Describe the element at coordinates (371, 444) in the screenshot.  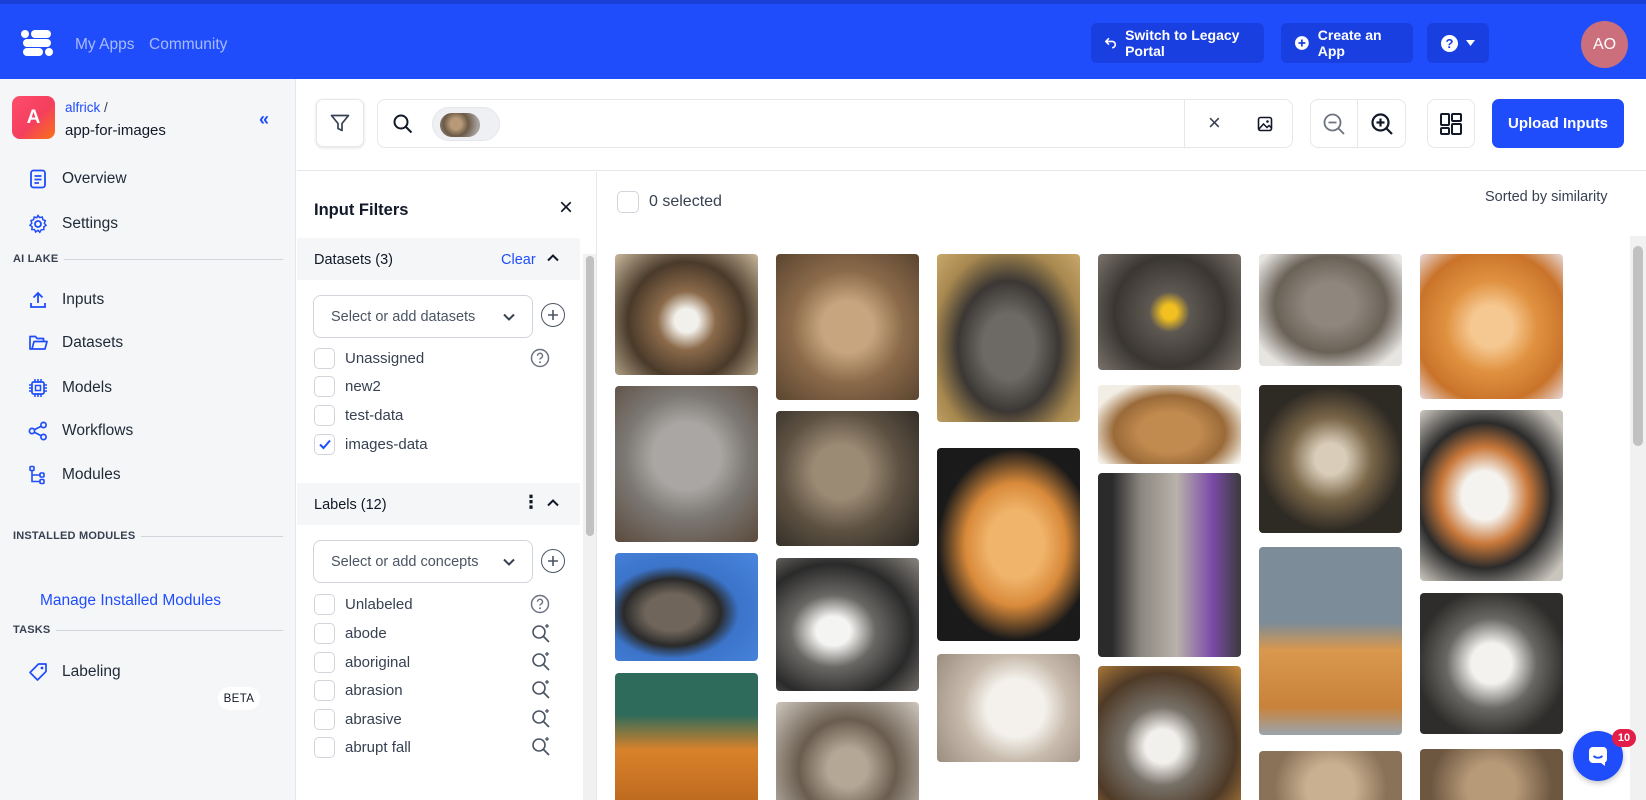
I see `dataset-option: images-data` at that location.